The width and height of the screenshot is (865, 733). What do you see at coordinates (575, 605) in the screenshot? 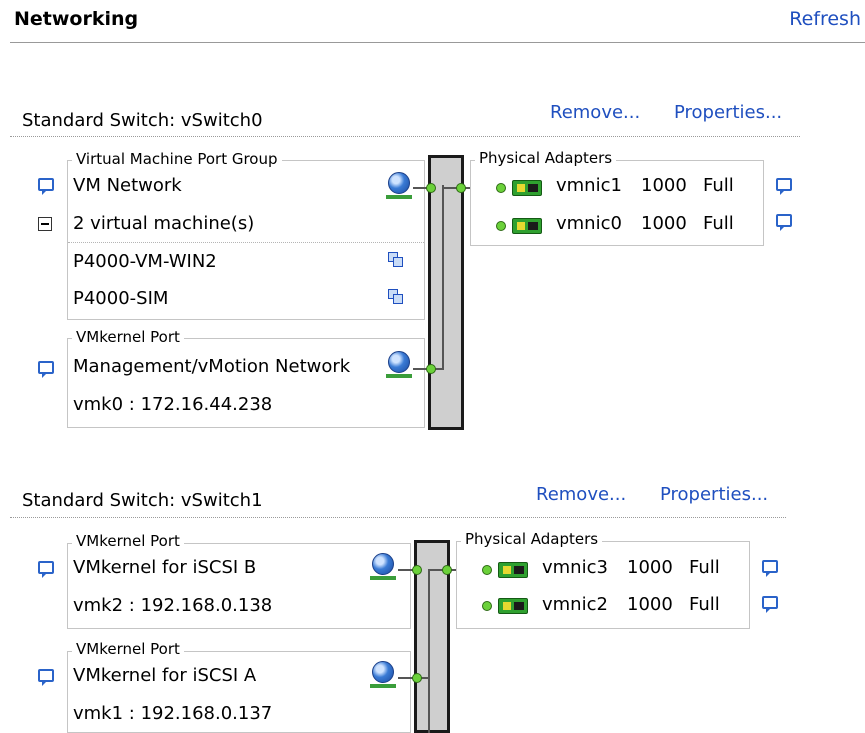
I see `adapter-name: vmnic2` at bounding box center [575, 605].